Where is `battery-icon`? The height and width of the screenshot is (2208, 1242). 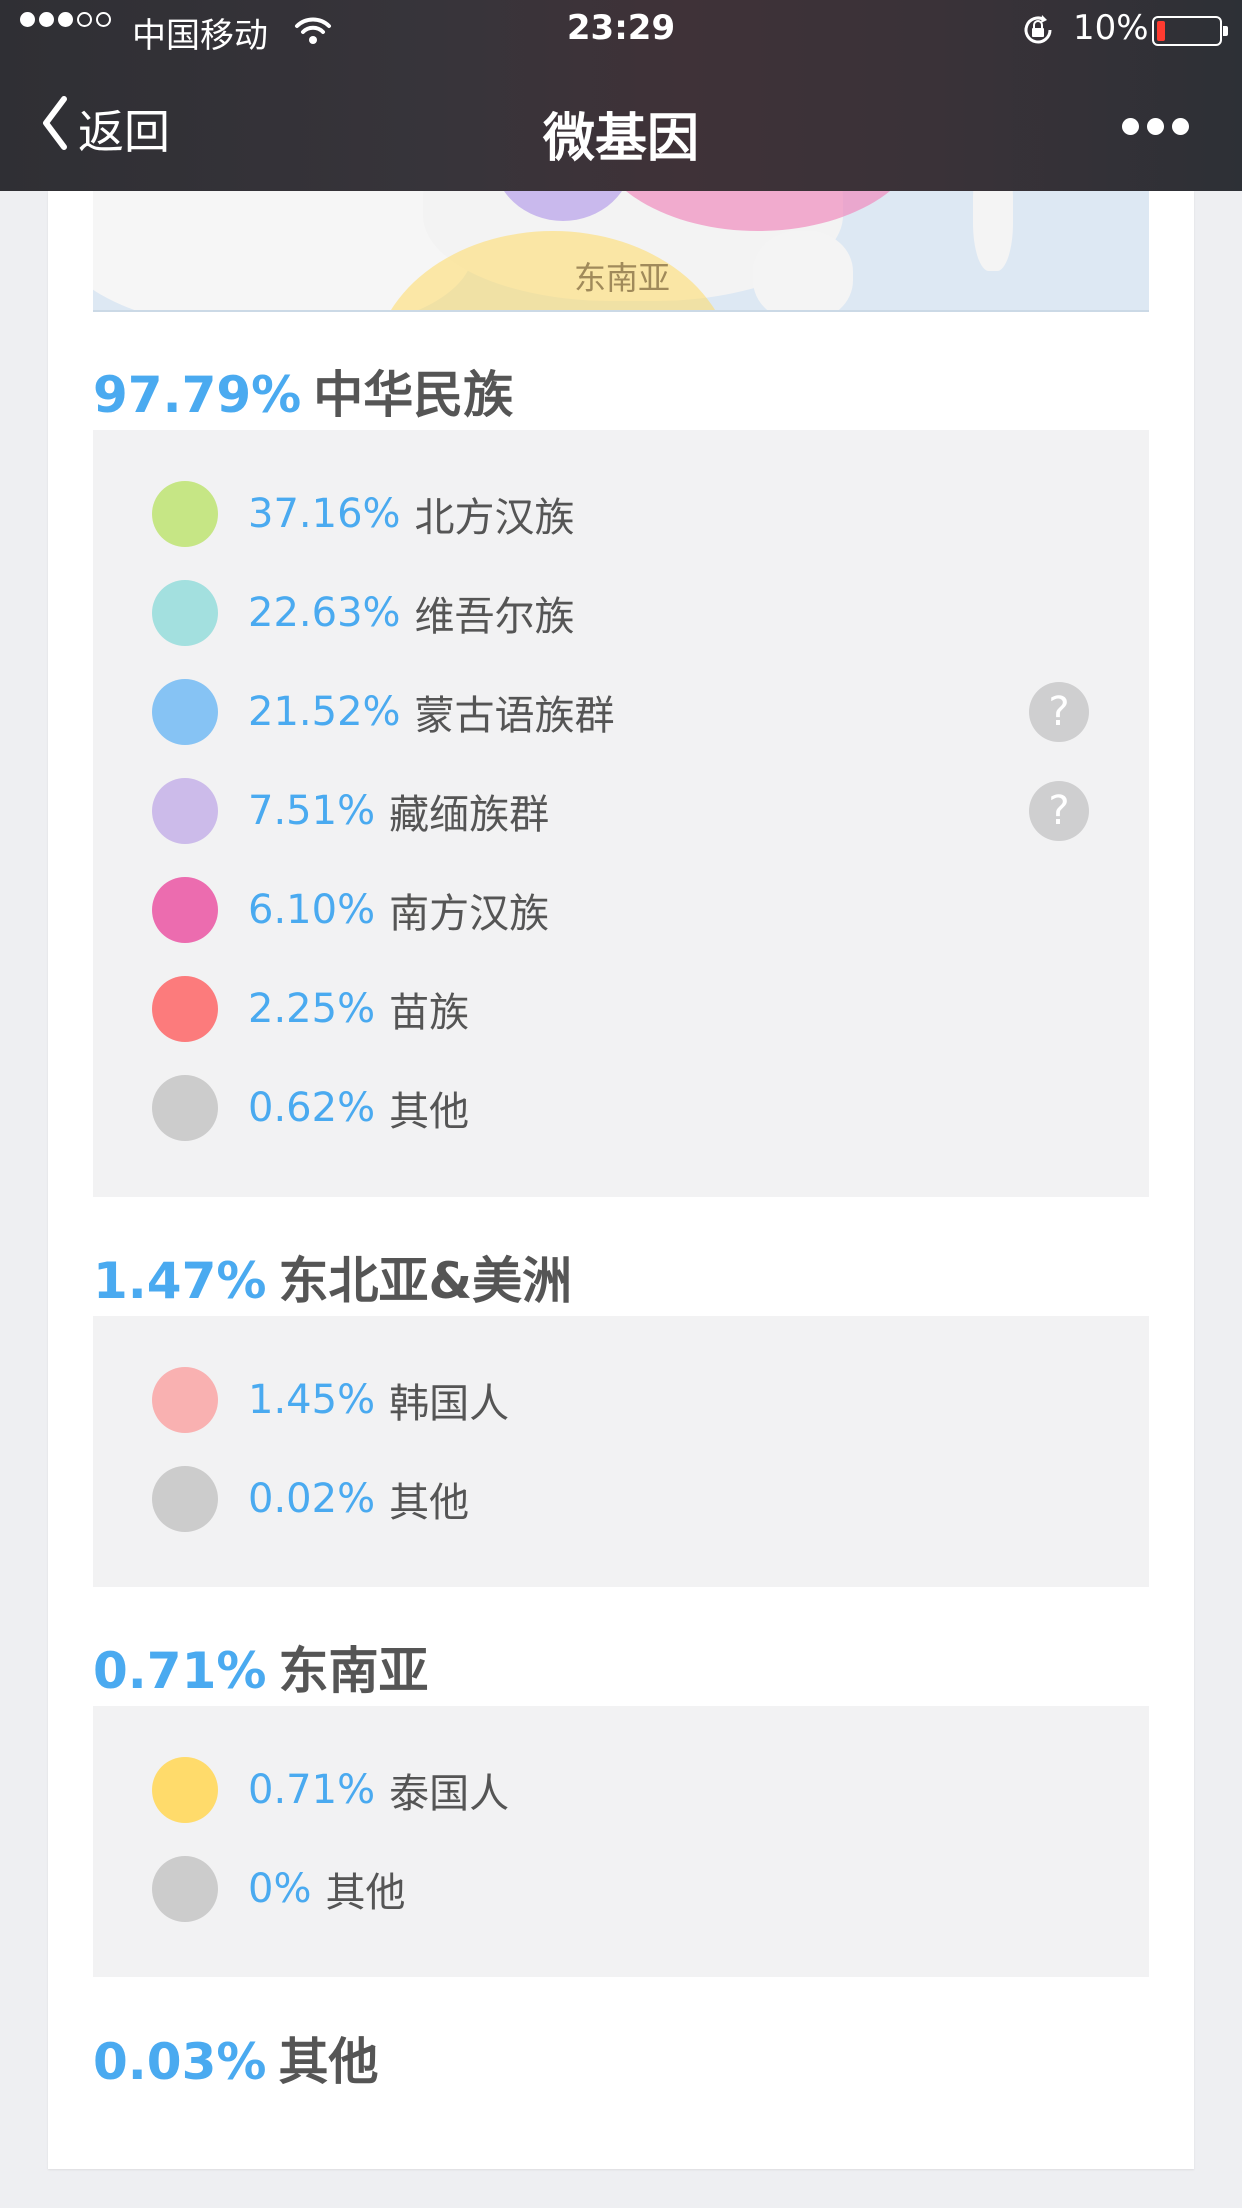 battery-icon is located at coordinates (1190, 31).